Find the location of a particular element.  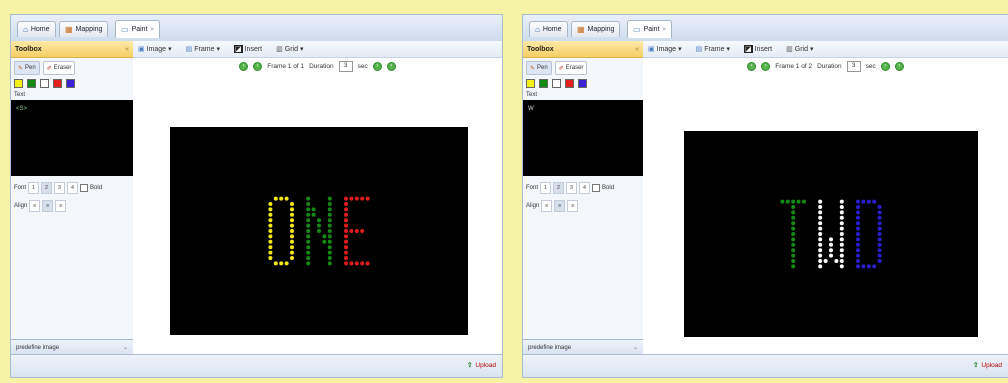

dropdown-arrow-icon: ▾ is located at coordinates (218, 49).